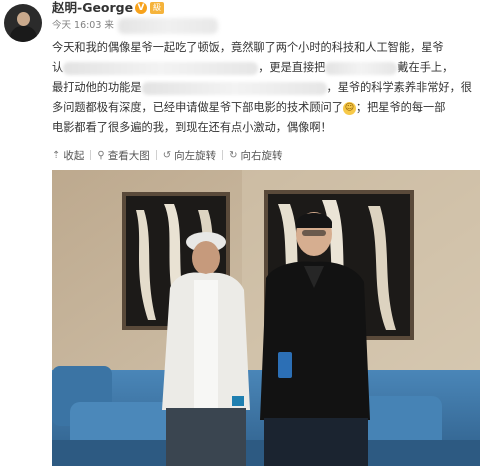 This screenshot has height=466, width=487. I want to click on image-toolbar: ⇡ 收起 ⚲ 查看大图 ↺ 向左旋转 ↻ 向右旋转, so click(167, 155).